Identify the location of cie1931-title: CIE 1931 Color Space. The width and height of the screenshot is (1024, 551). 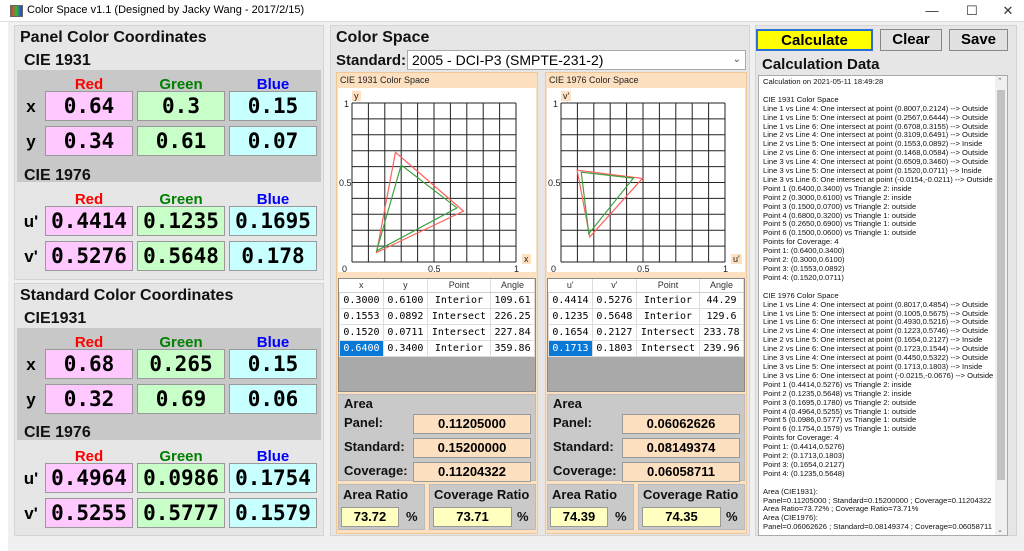
(385, 80).